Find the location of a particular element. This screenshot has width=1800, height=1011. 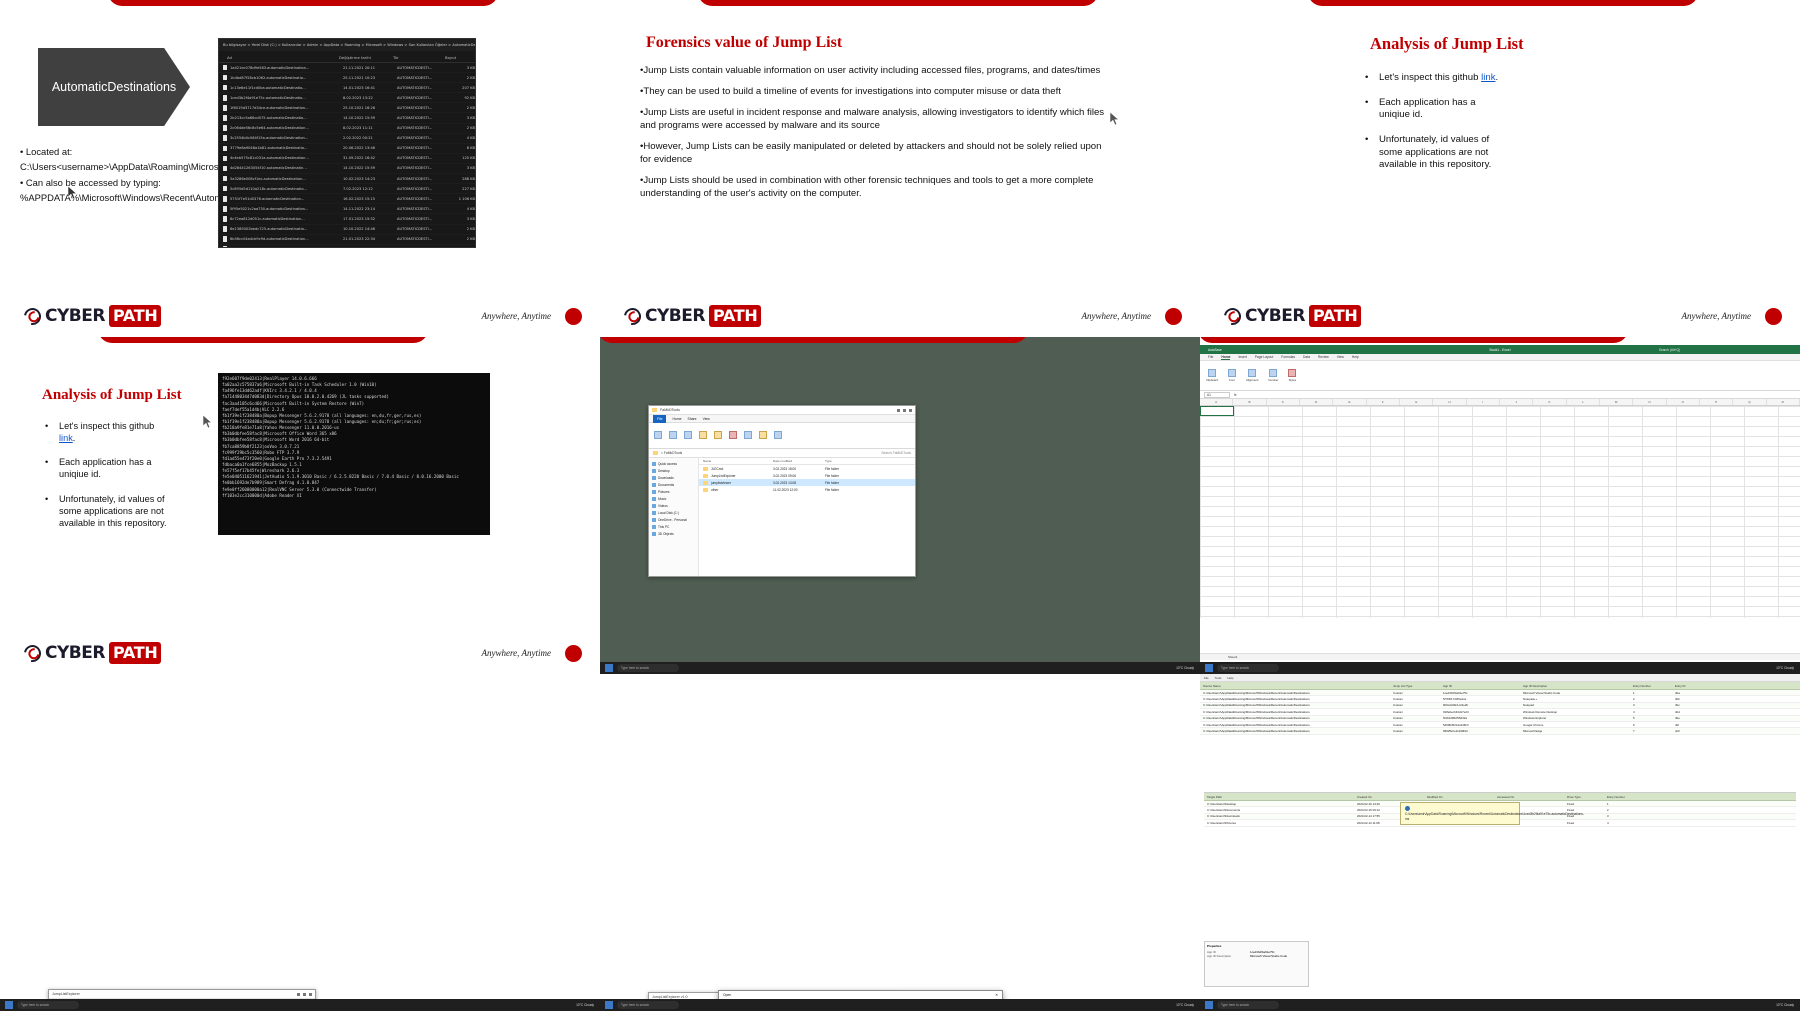

column-header: Drive Type is located at coordinates (1584, 797).